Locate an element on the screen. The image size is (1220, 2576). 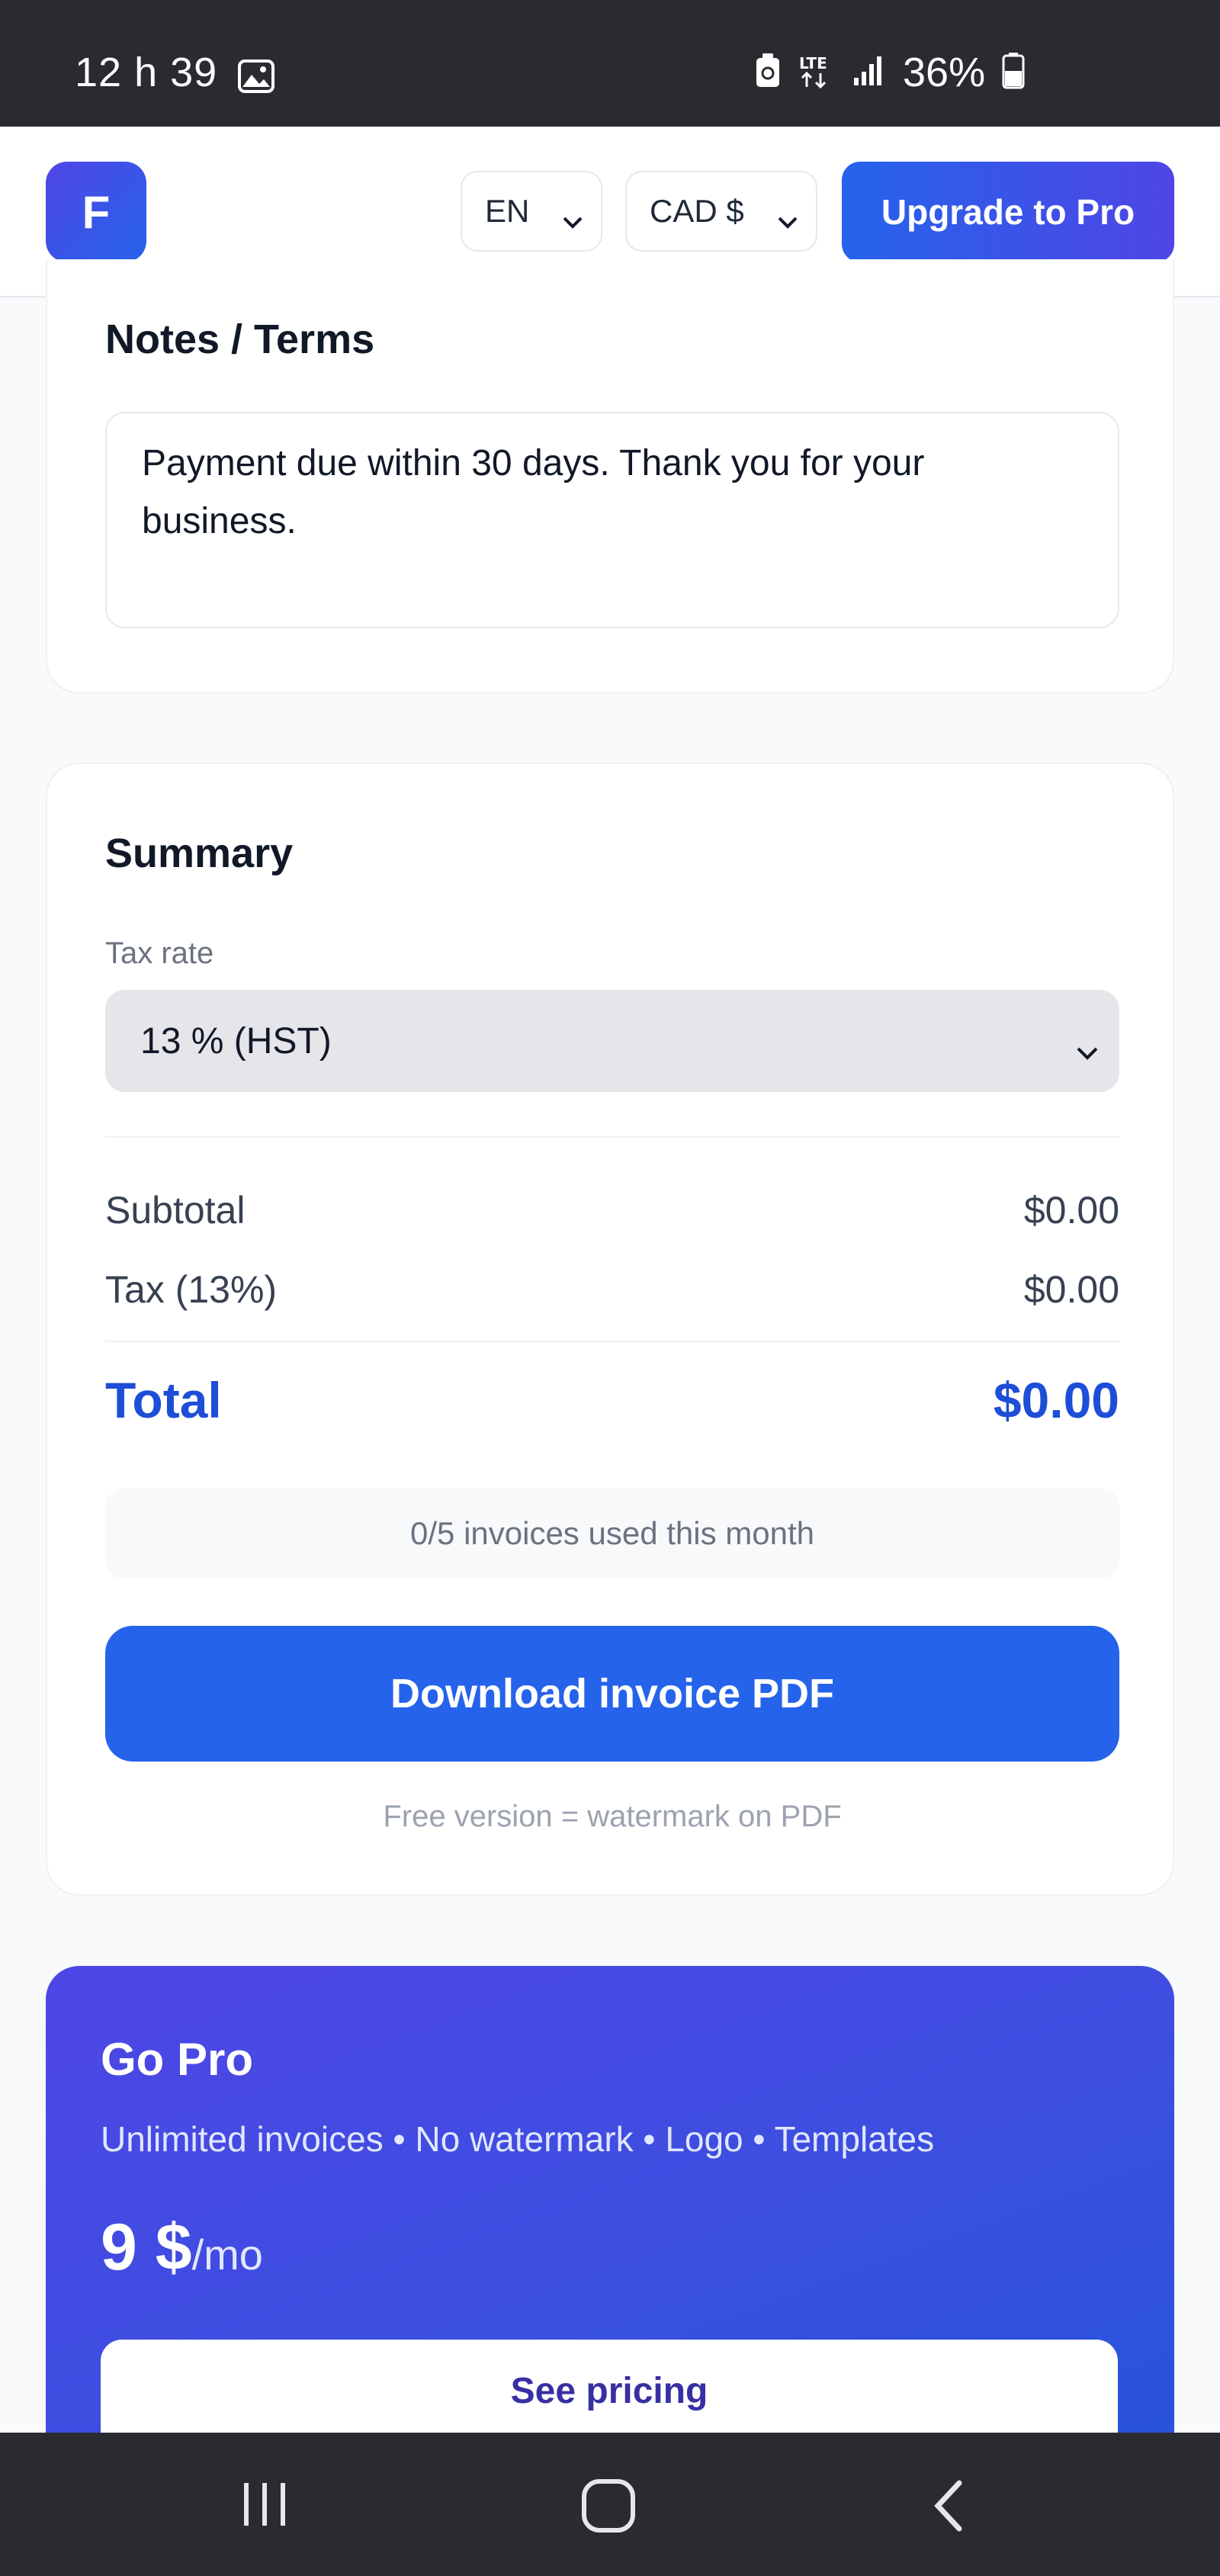
currency-value: CAD $ is located at coordinates (697, 211).